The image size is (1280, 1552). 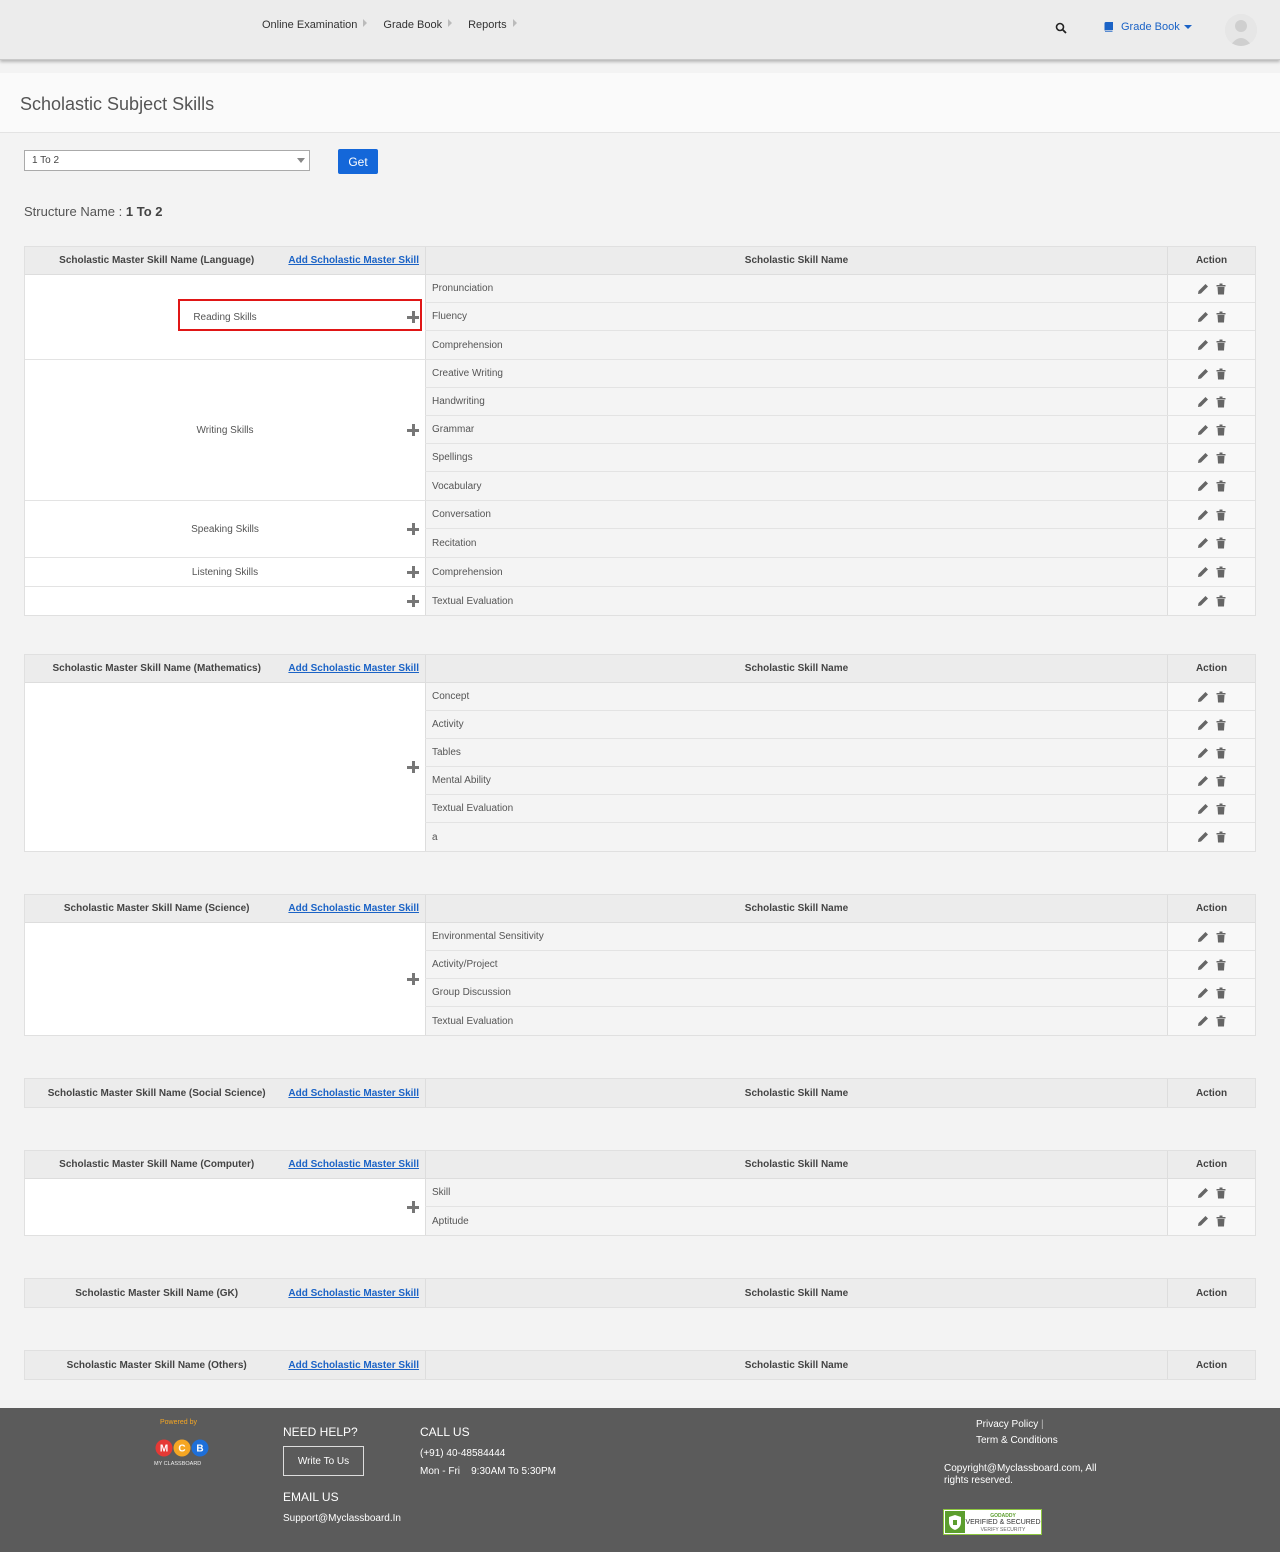 I want to click on group-listening-skills: Listening Skills Comprehension, so click(x=640, y=572).